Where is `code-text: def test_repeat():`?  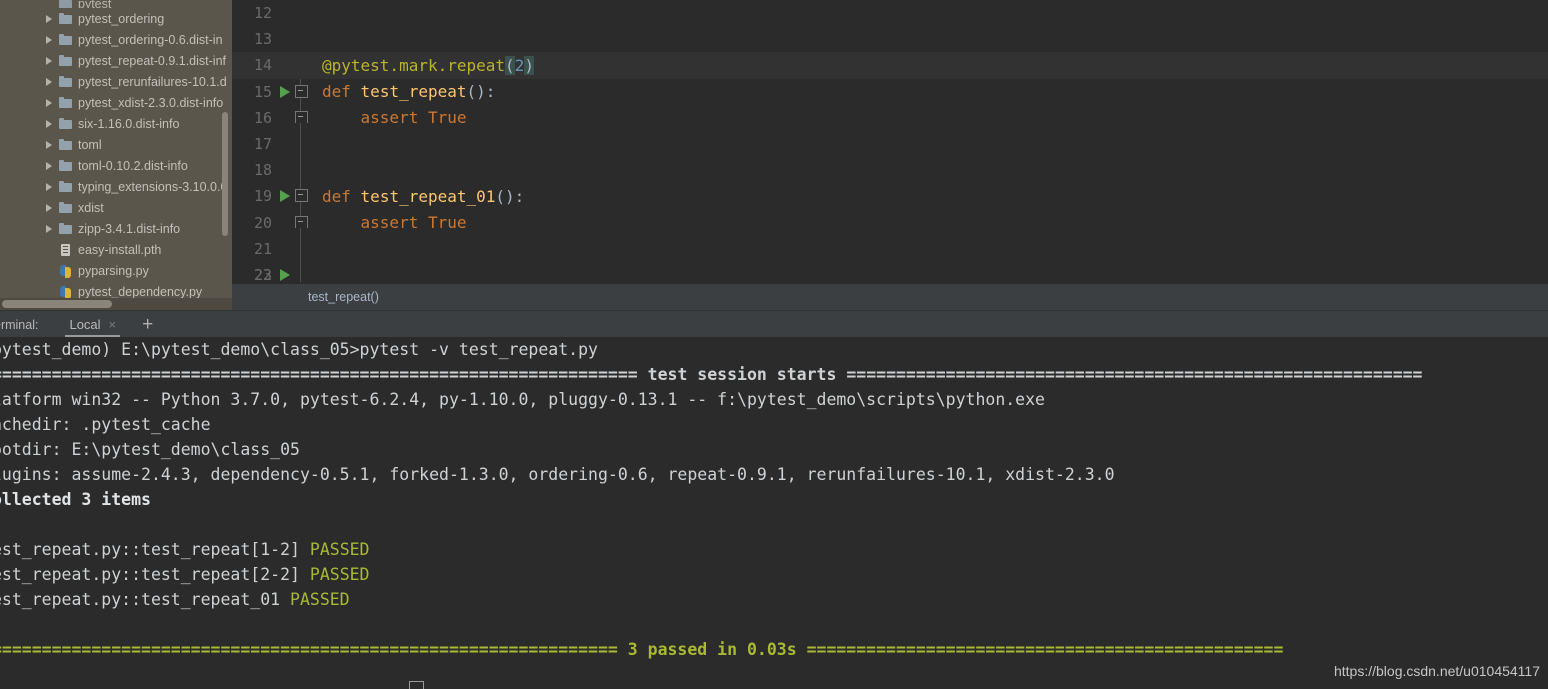 code-text: def test_repeat(): is located at coordinates (934, 91).